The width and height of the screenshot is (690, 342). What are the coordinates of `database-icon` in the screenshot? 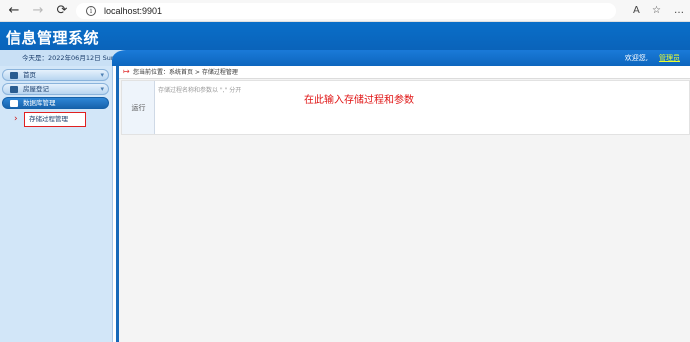 It's located at (14, 103).